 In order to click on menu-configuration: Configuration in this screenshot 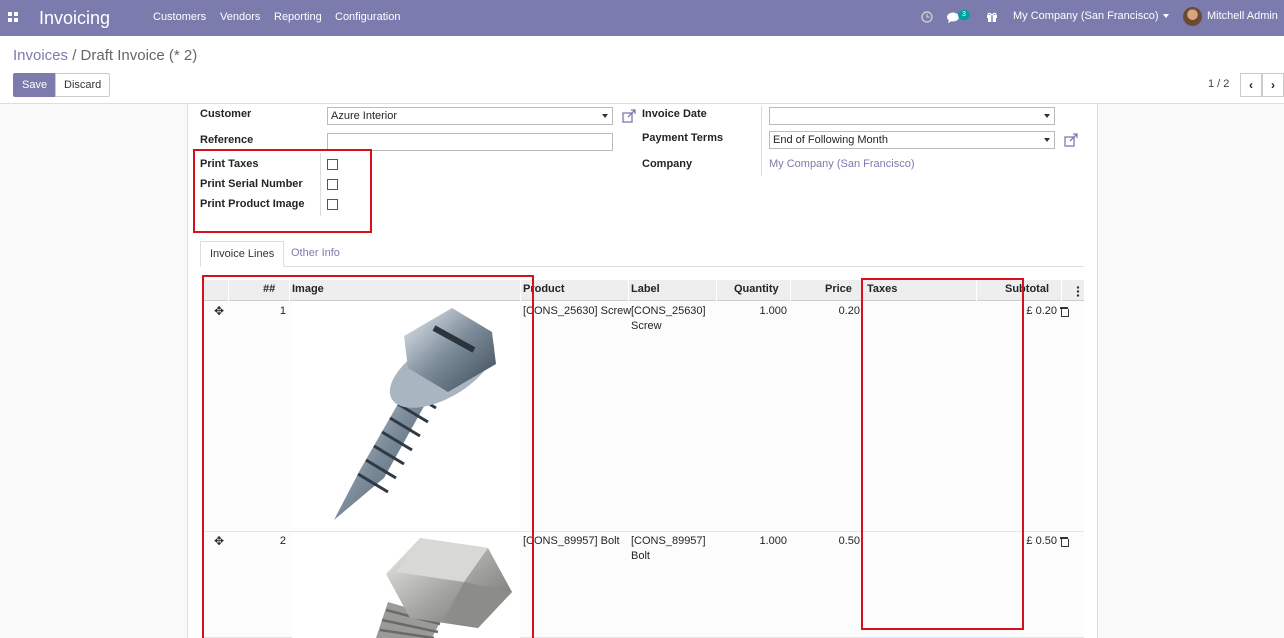, I will do `click(367, 17)`.